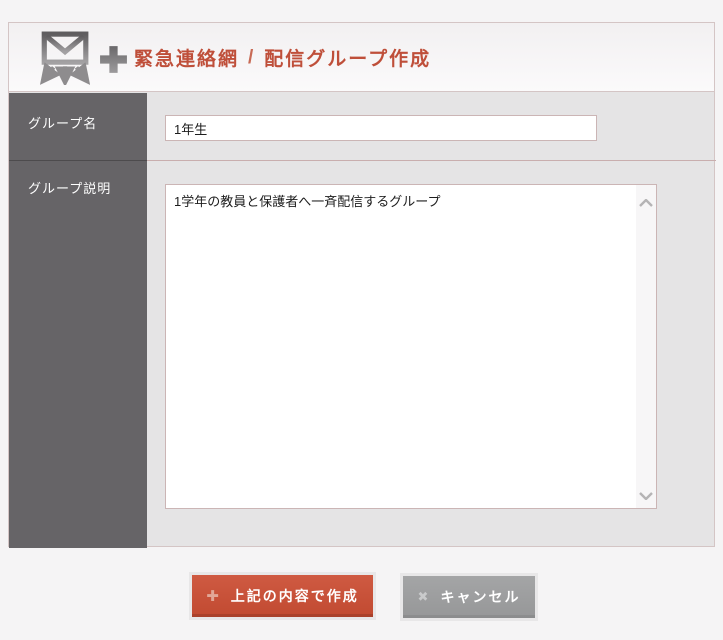 The image size is (723, 640). Describe the element at coordinates (213, 596) in the screenshot. I see `plus-icon: ✚` at that location.